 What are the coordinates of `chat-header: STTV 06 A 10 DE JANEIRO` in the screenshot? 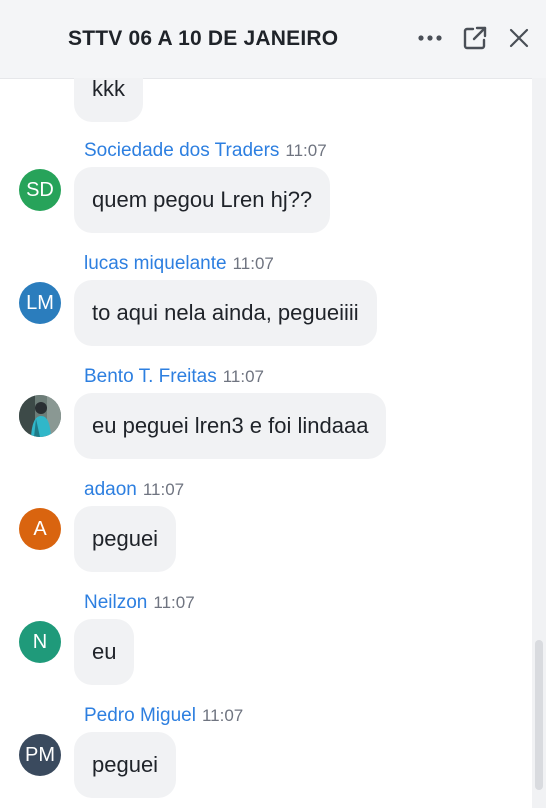 It's located at (273, 39).